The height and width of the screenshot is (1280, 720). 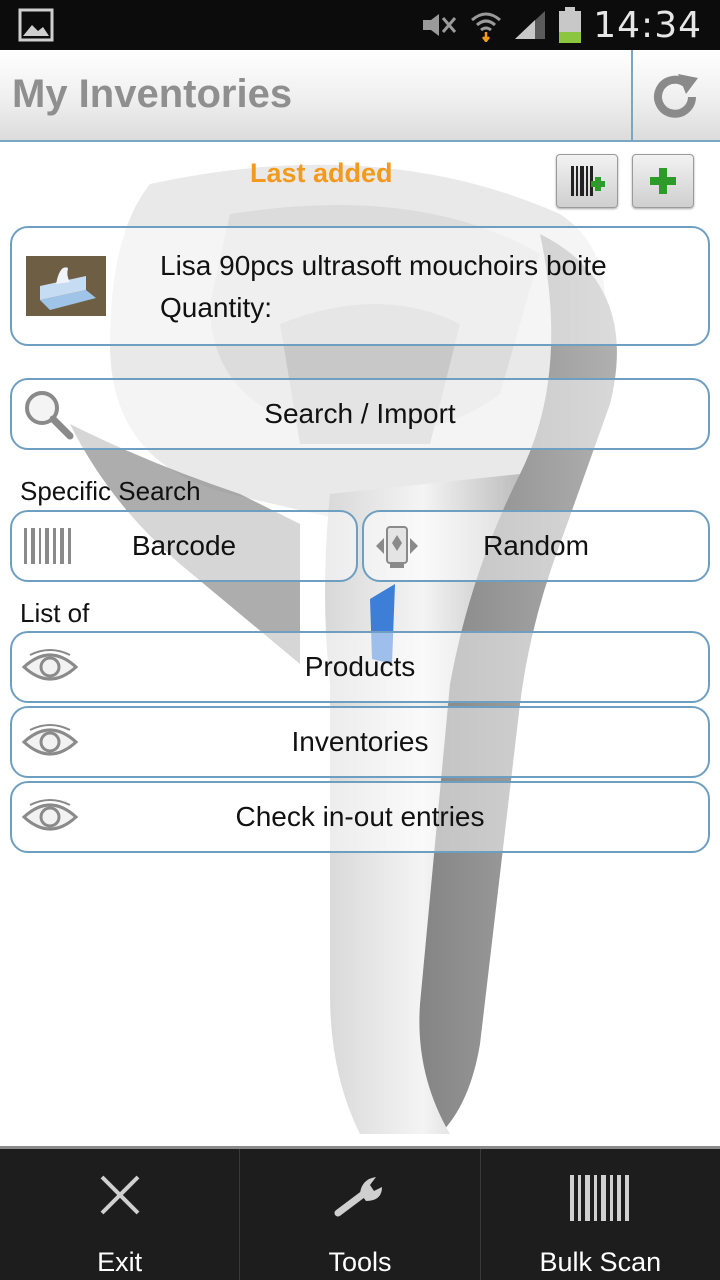 I want to click on refresh-icon, so click(x=676, y=97).